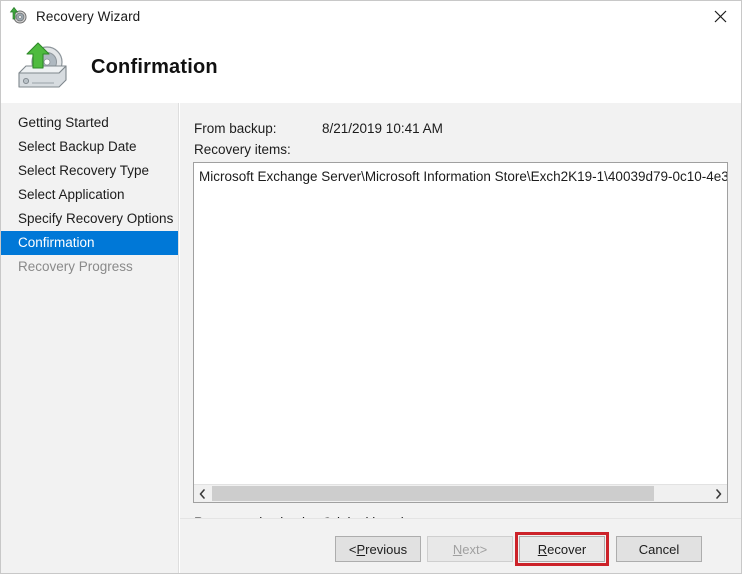 This screenshot has width=742, height=574. I want to click on recovery-hard-drive-icon, so click(42, 67).